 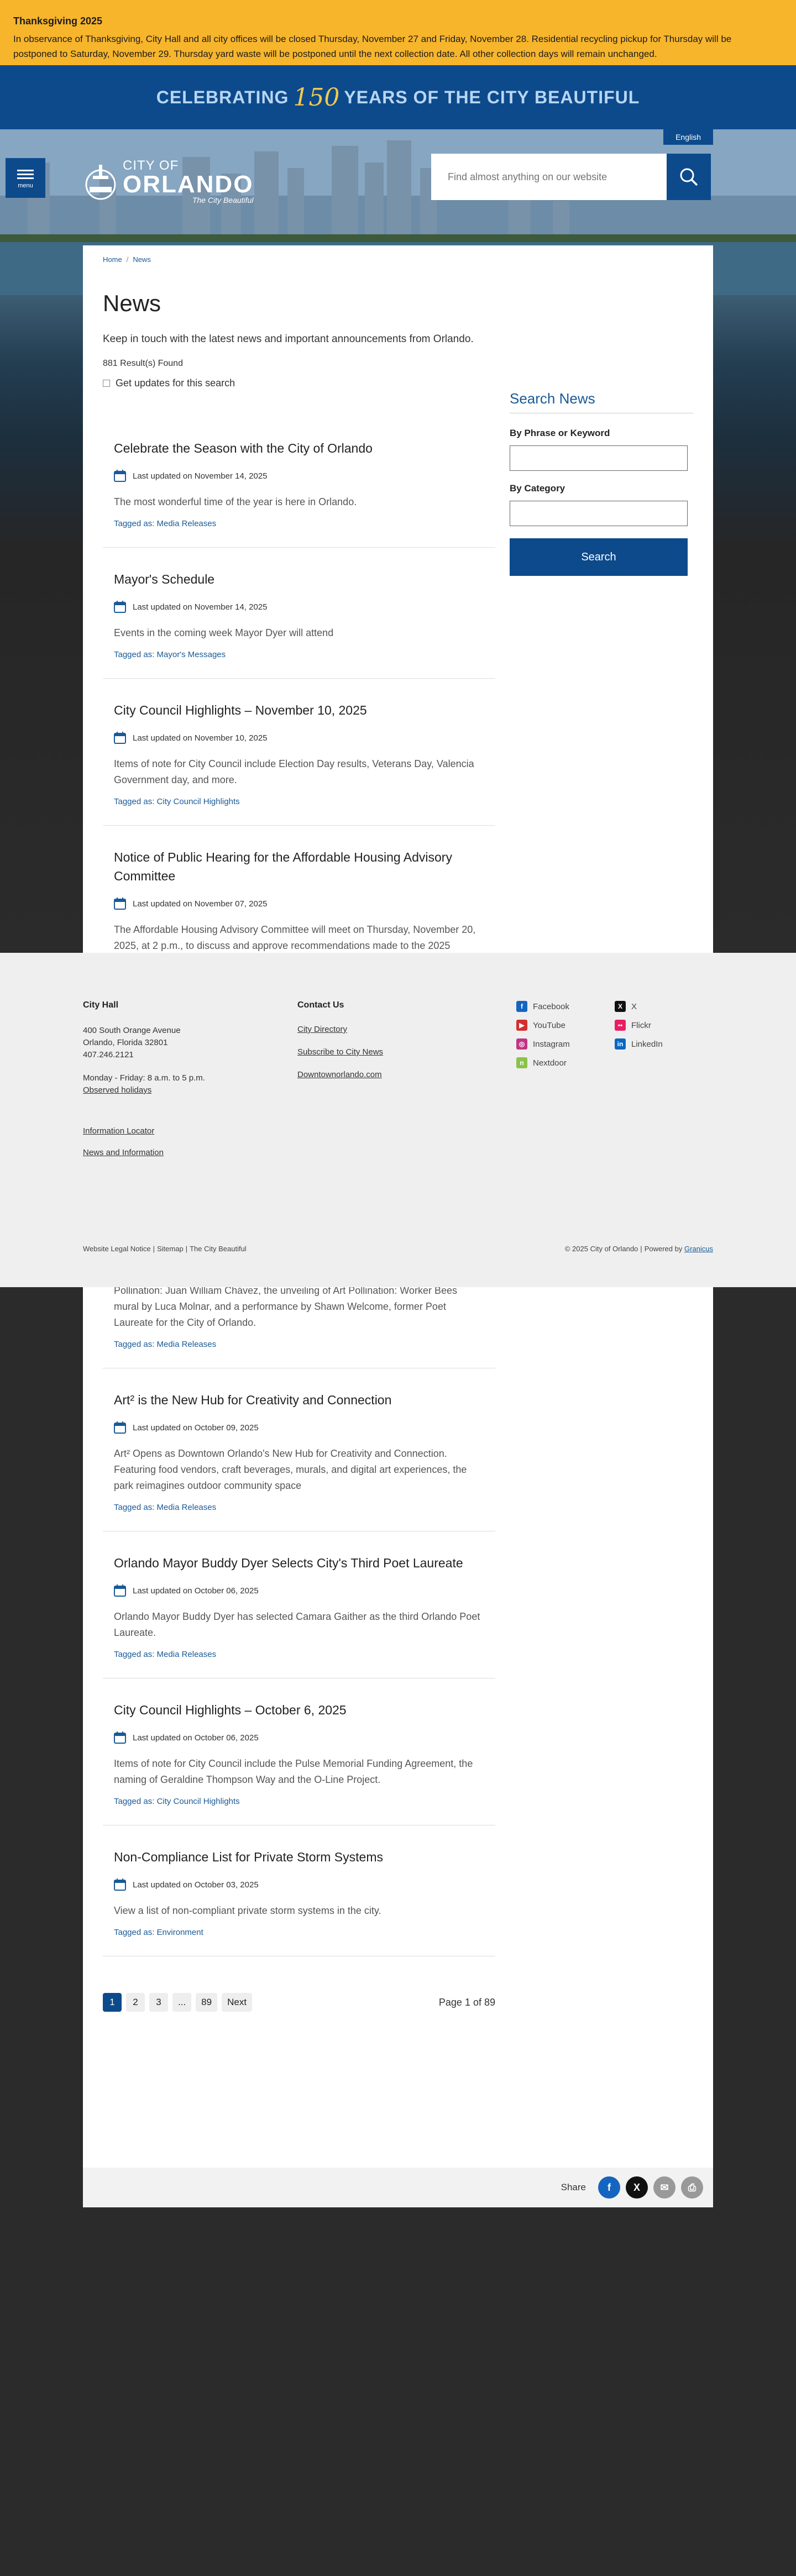 I want to click on city-hall-logo-icon, so click(x=100, y=182).